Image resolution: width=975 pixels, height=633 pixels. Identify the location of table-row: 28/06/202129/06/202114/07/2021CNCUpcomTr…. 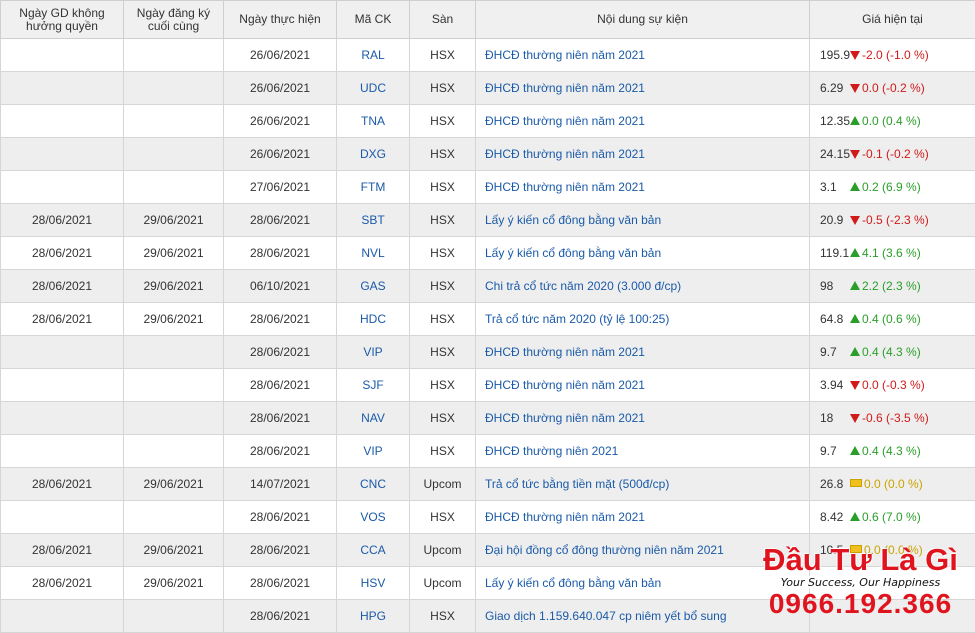
(488, 484).